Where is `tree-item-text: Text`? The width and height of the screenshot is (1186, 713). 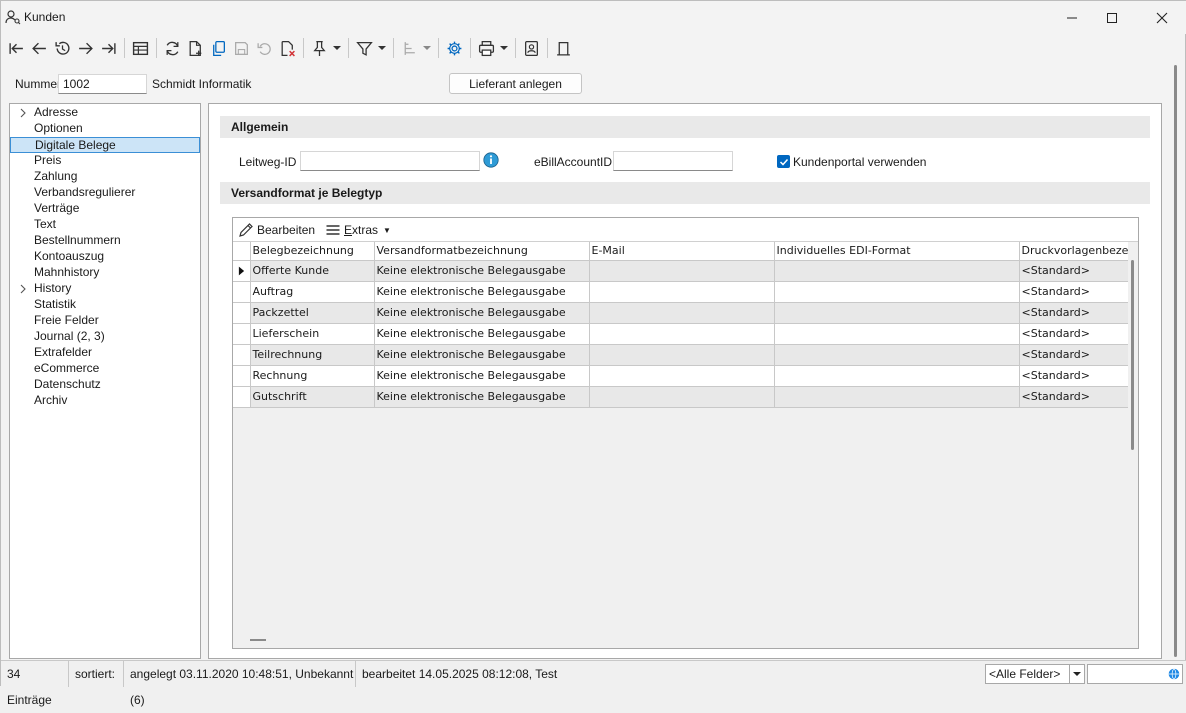
tree-item-text: Text is located at coordinates (105, 225).